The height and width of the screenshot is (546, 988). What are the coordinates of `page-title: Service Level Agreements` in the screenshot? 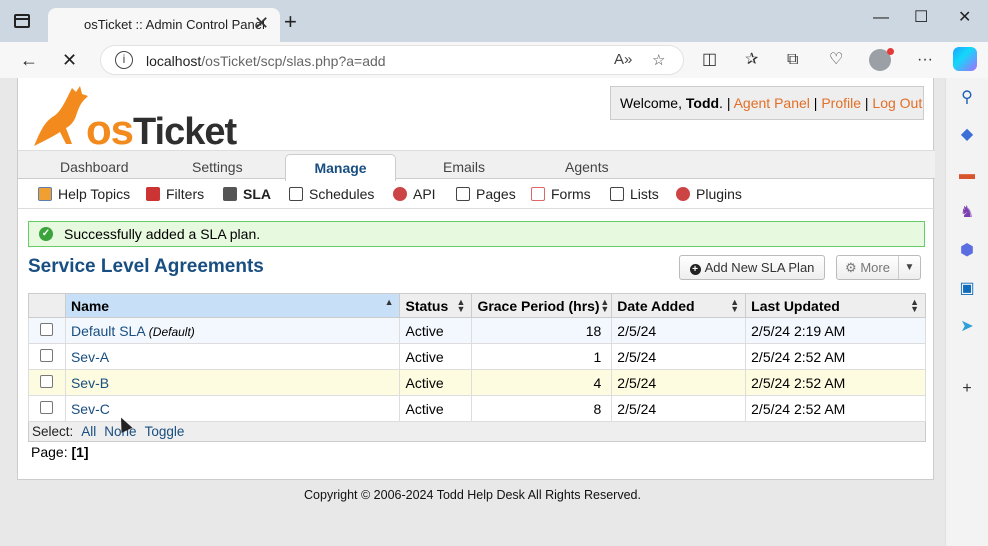 It's located at (146, 266).